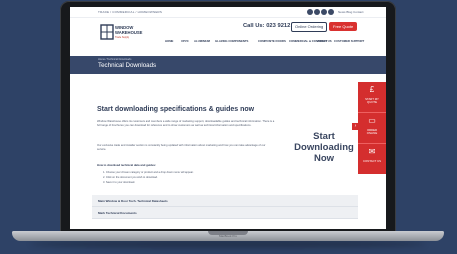 The image size is (457, 254). I want to click on nav-upvc: UPVC, so click(185, 41).